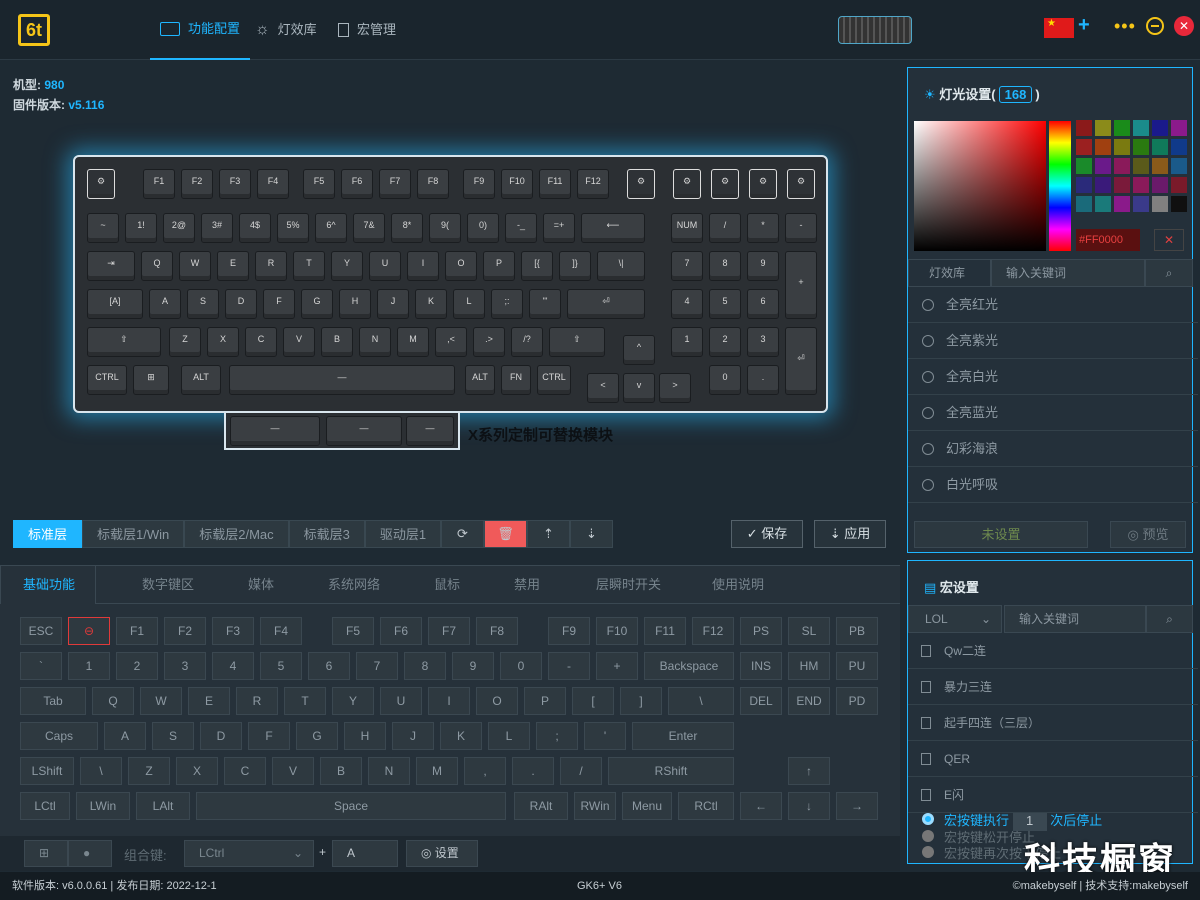  Describe the element at coordinates (621, 266) in the screenshot. I see `key: \|` at that location.